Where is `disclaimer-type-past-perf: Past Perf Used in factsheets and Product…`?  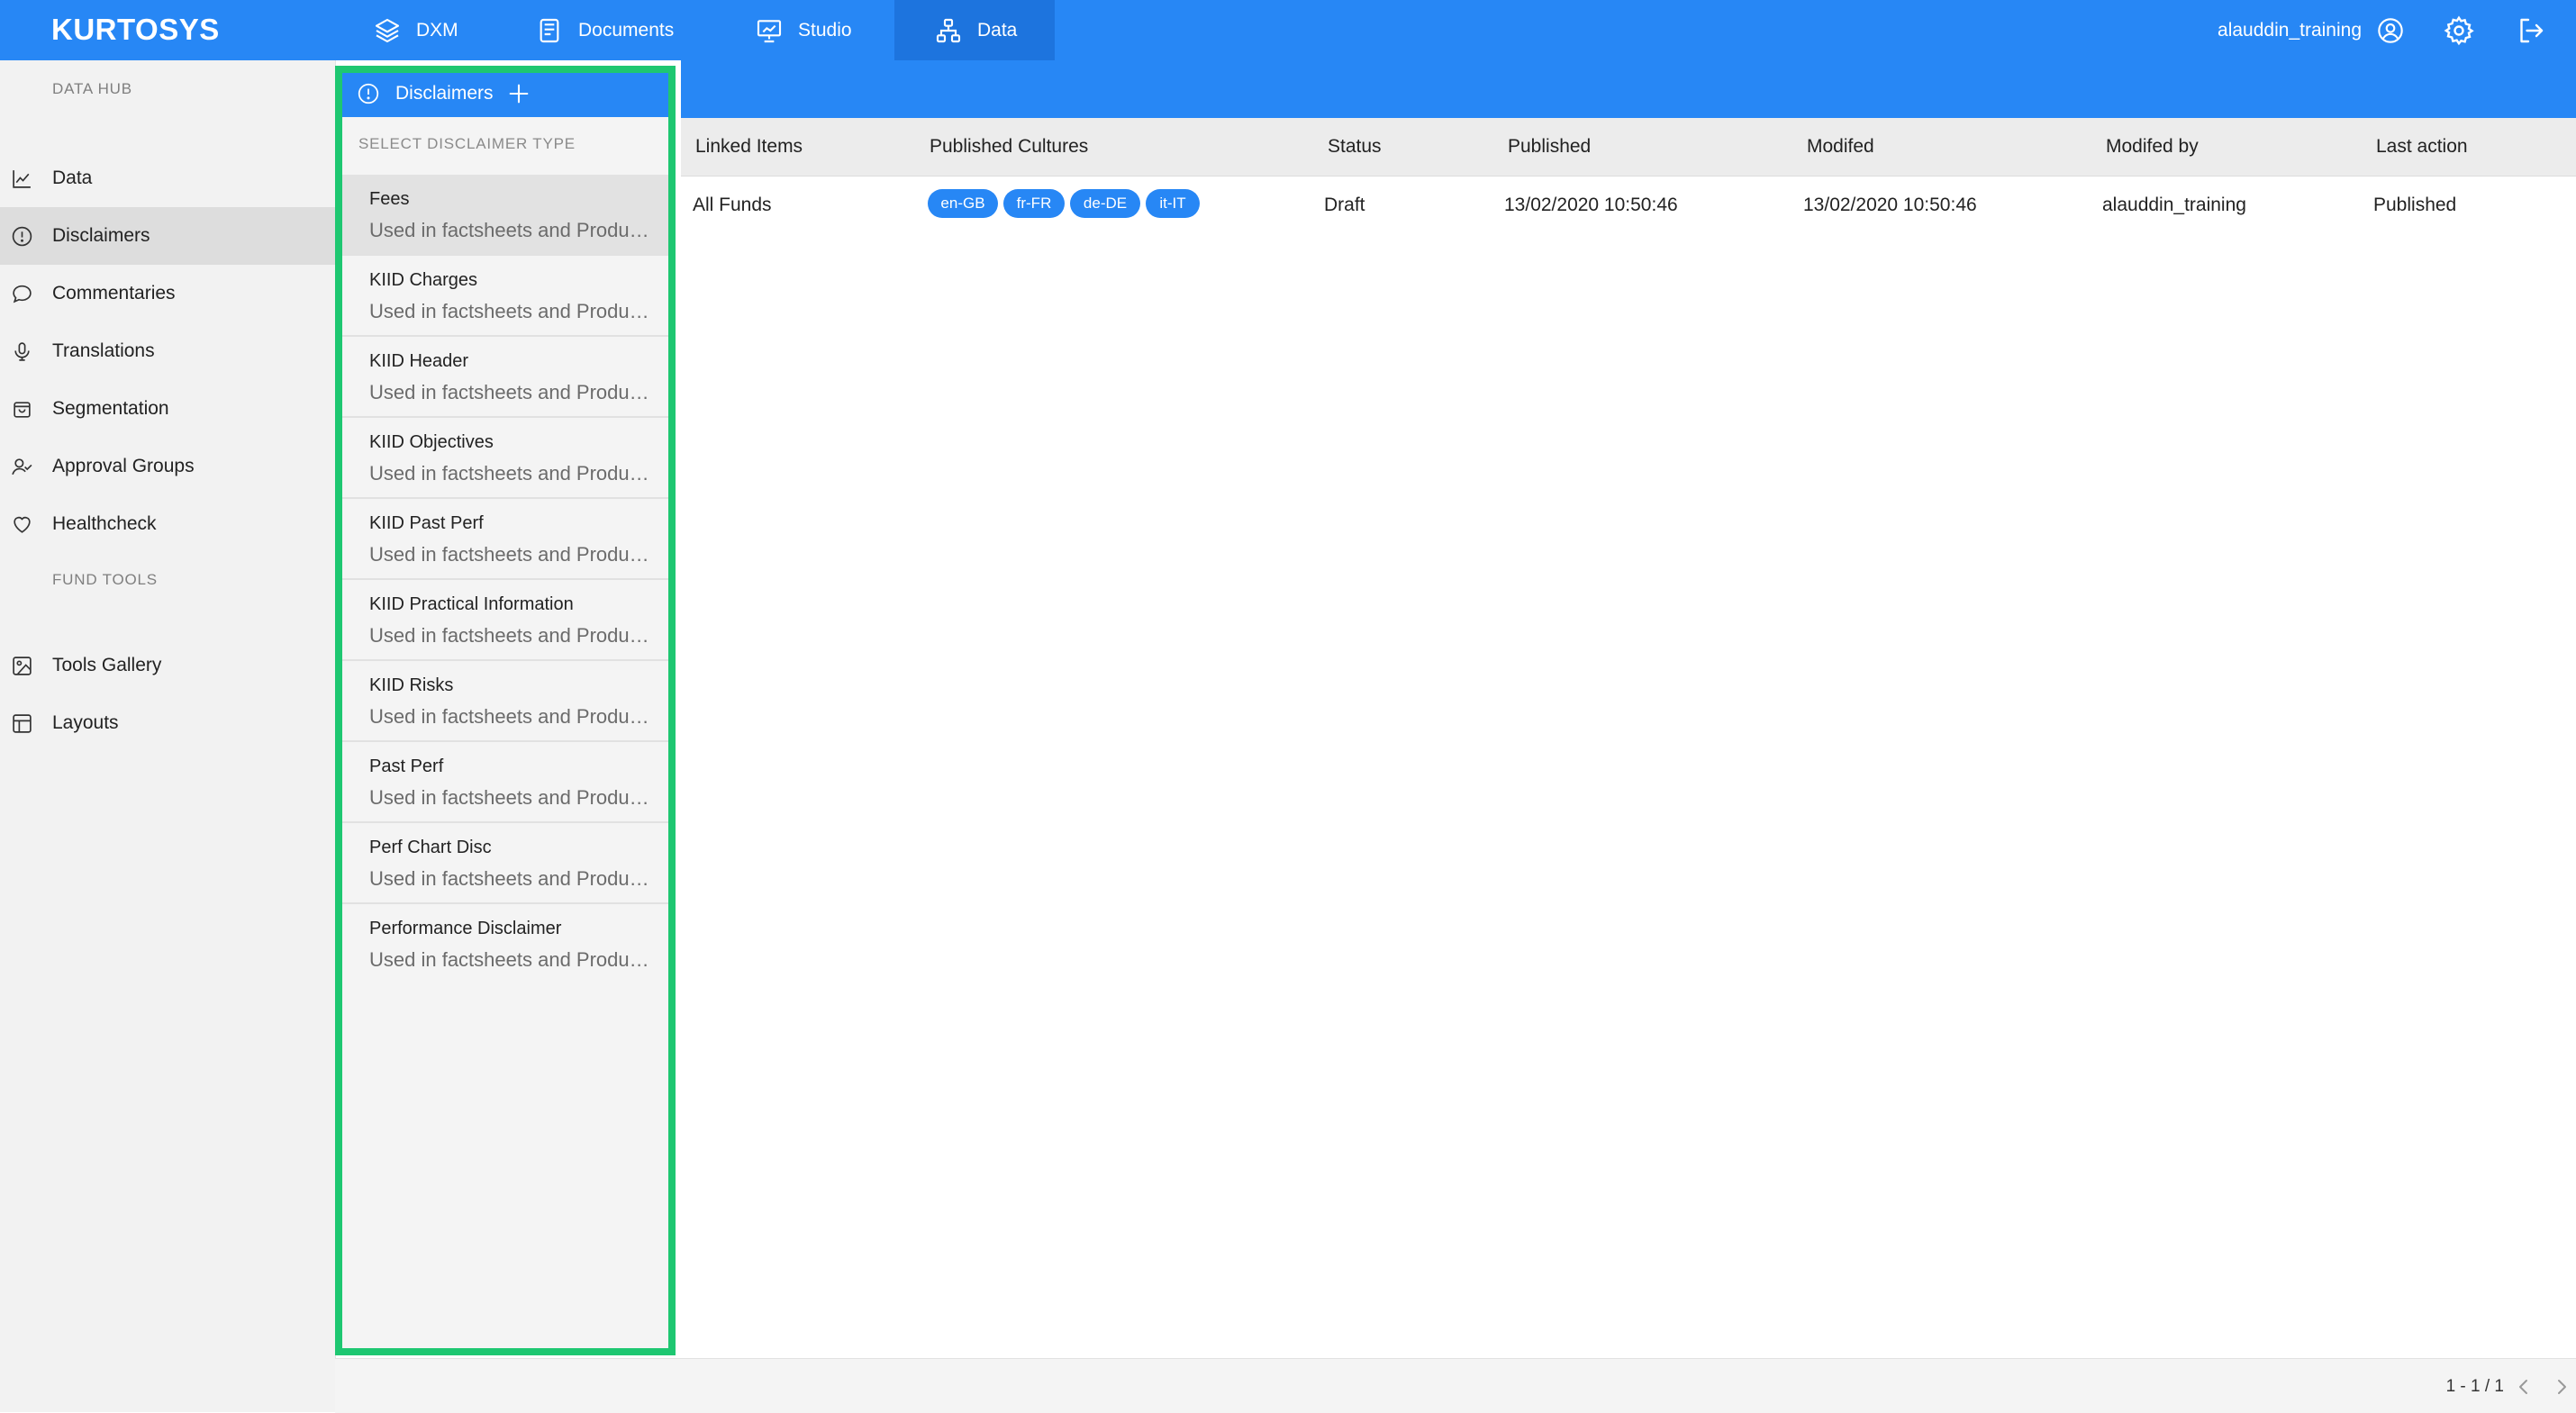
disclaimer-type-past-perf: Past Perf Used in factsheets and Product… is located at coordinates (505, 782).